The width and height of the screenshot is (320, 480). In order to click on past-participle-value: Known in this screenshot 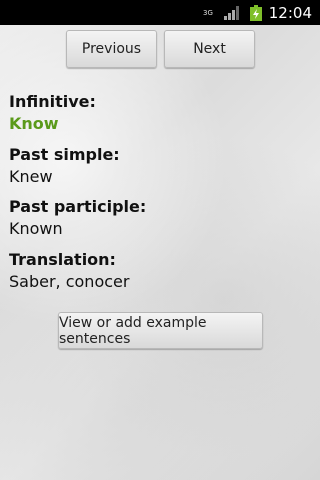, I will do `click(36, 228)`.